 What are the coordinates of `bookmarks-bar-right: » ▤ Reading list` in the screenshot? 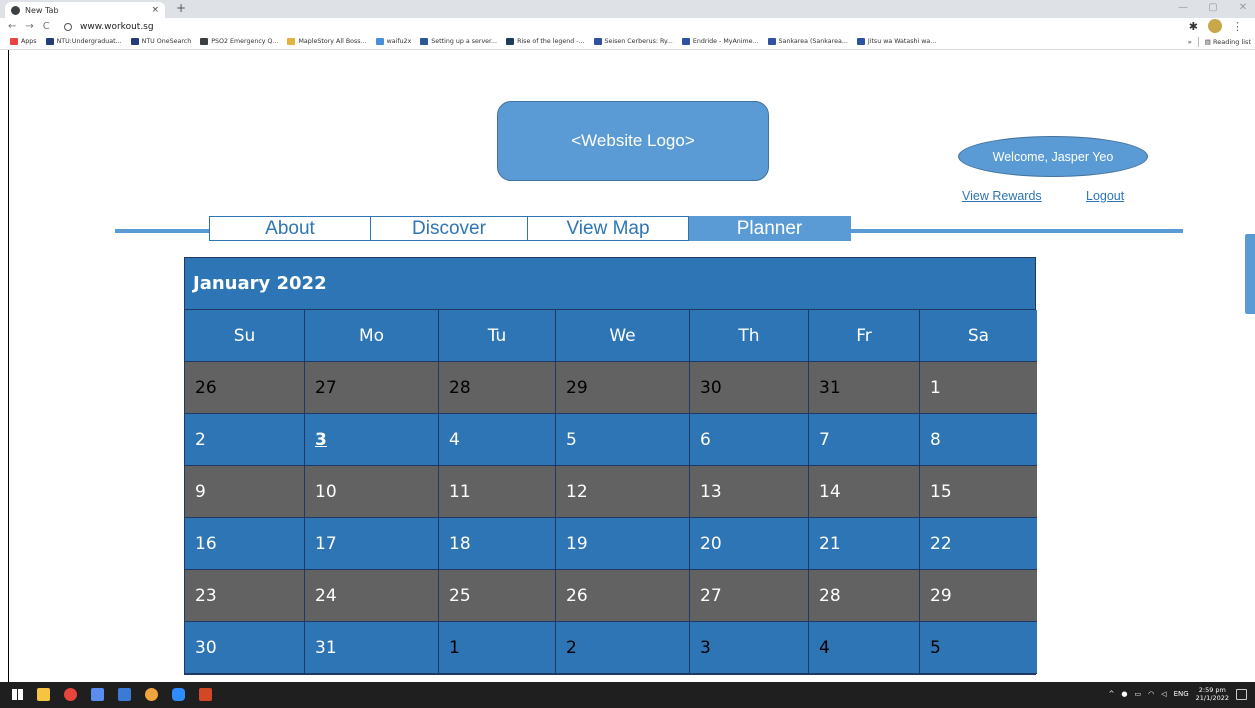 It's located at (1219, 41).